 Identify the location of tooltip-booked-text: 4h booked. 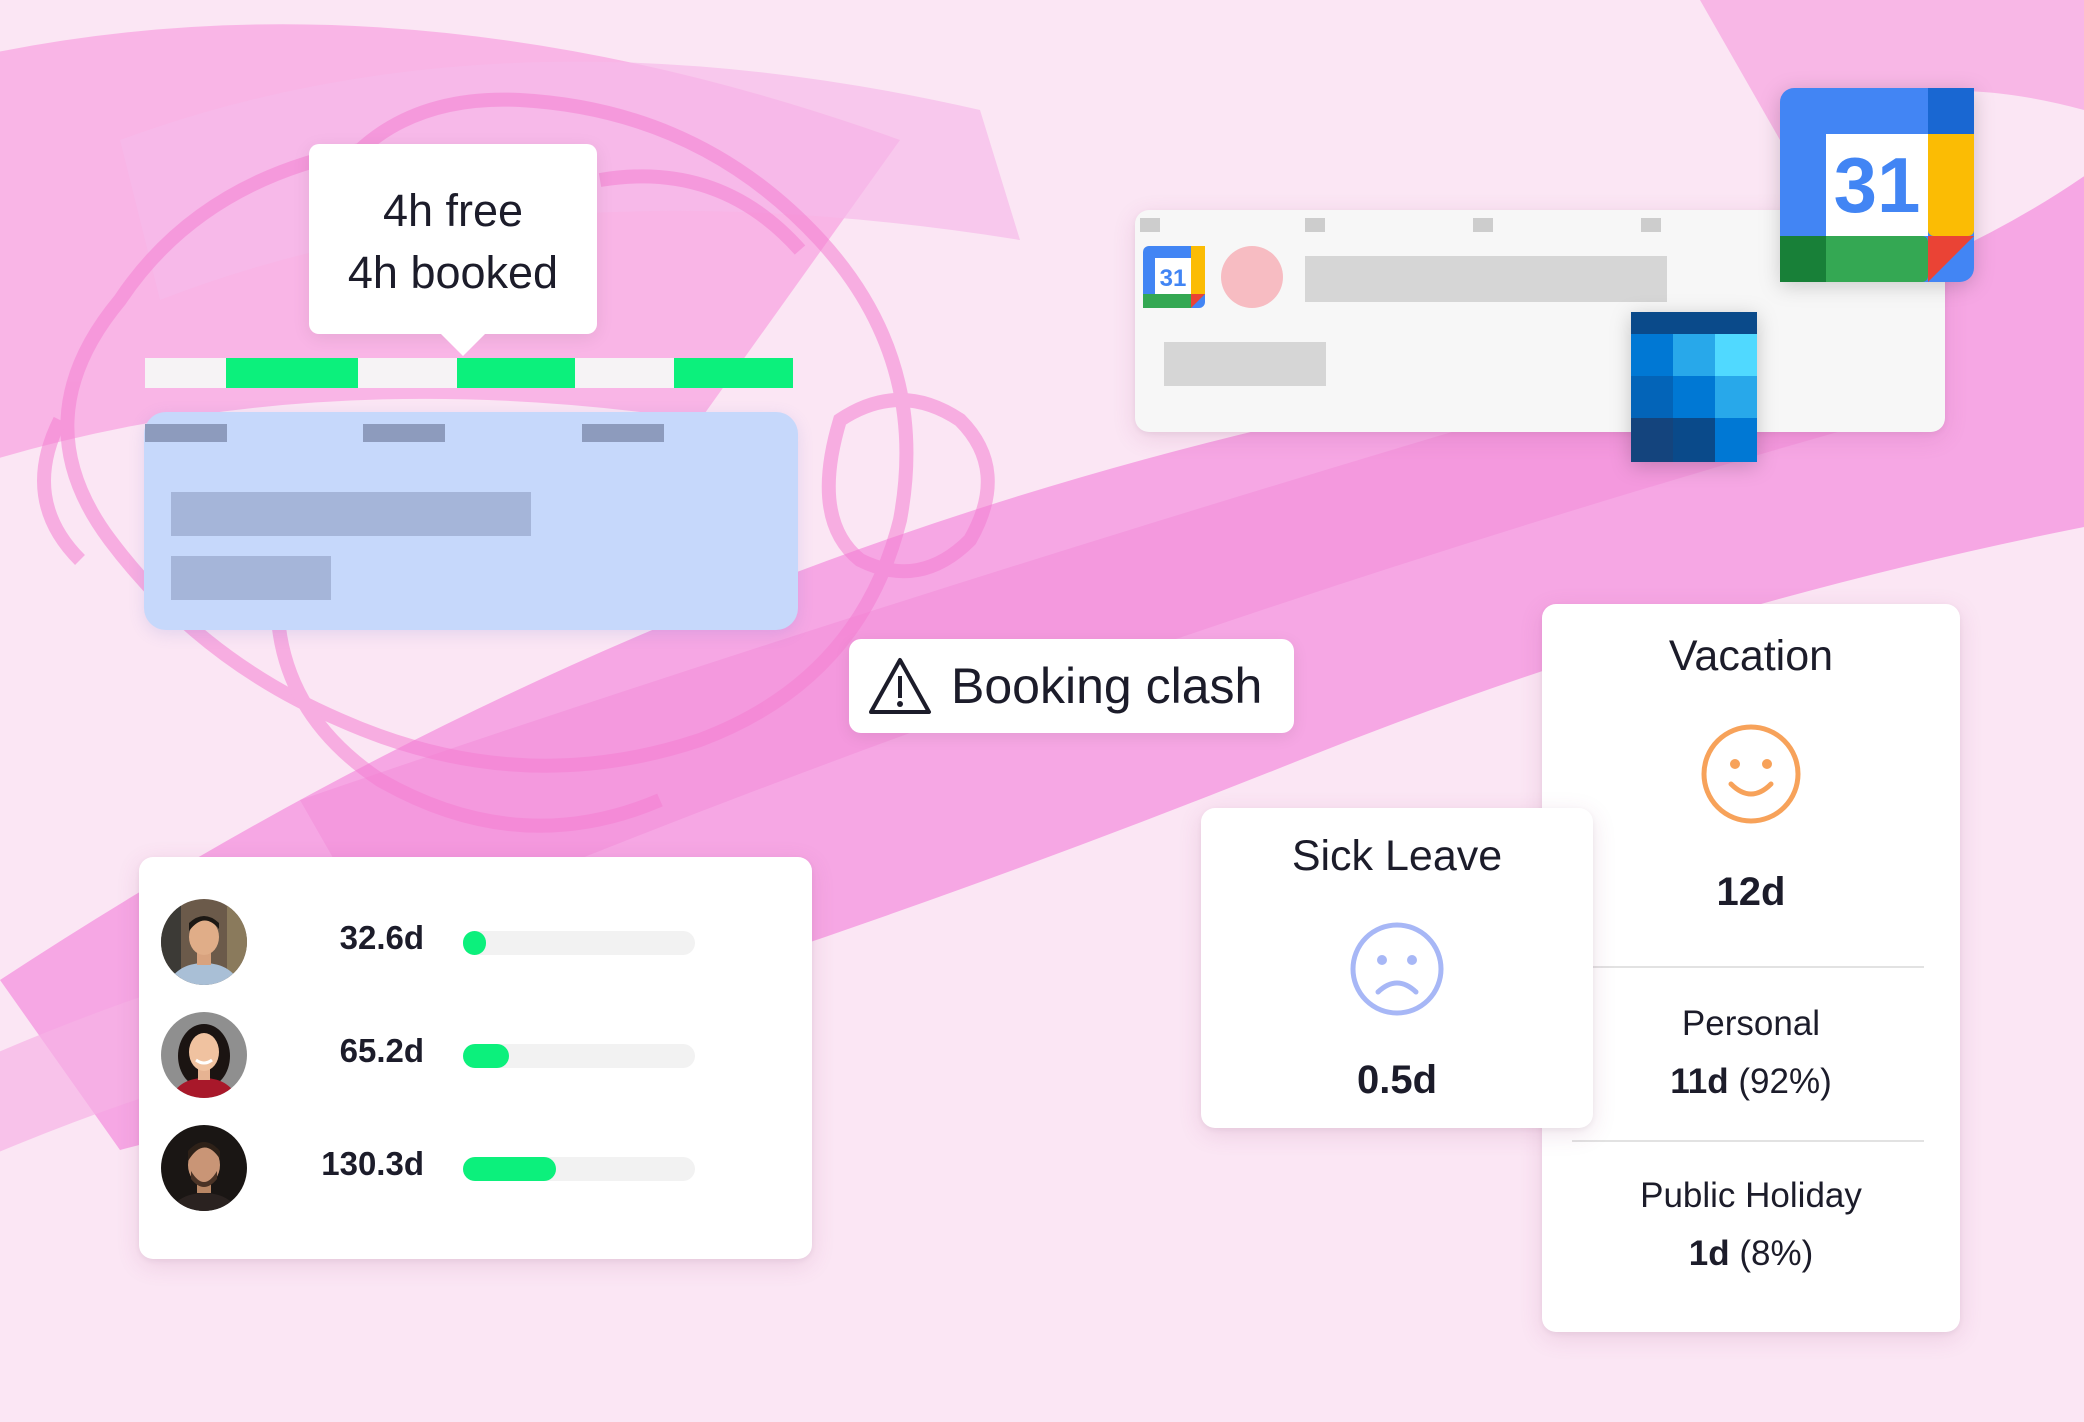
(453, 272).